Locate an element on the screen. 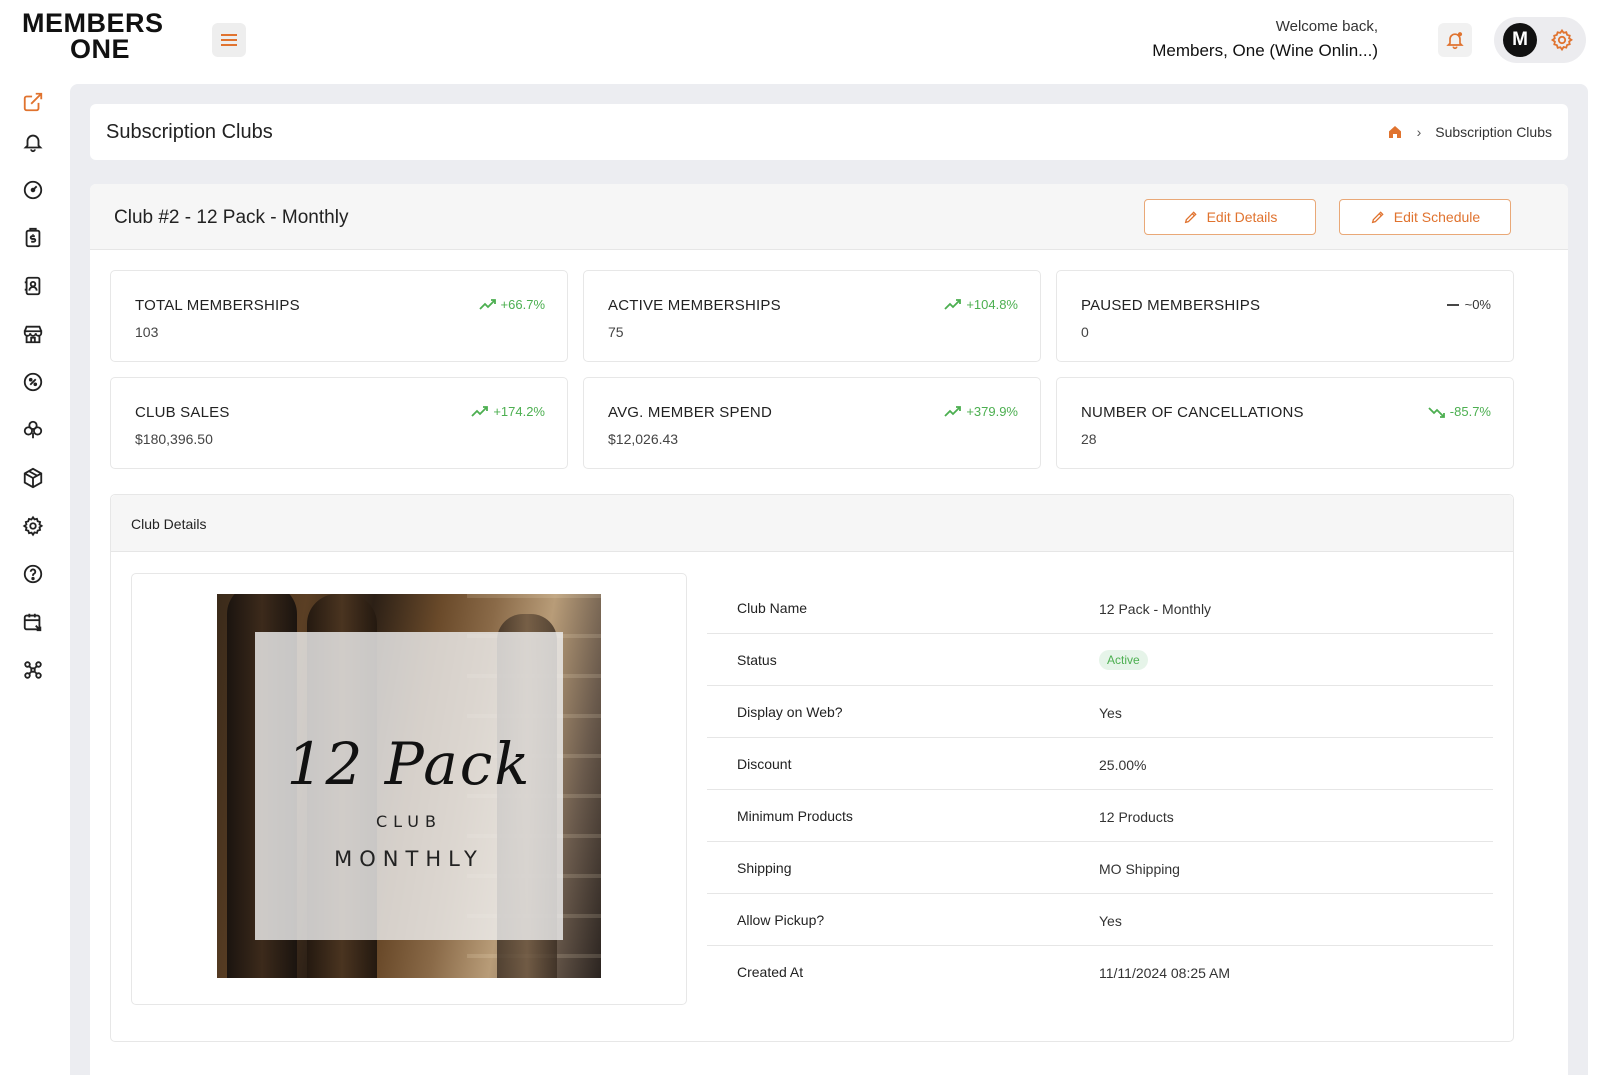 This screenshot has height=1075, width=1600. details-key: Allow Pickup? is located at coordinates (781, 920).